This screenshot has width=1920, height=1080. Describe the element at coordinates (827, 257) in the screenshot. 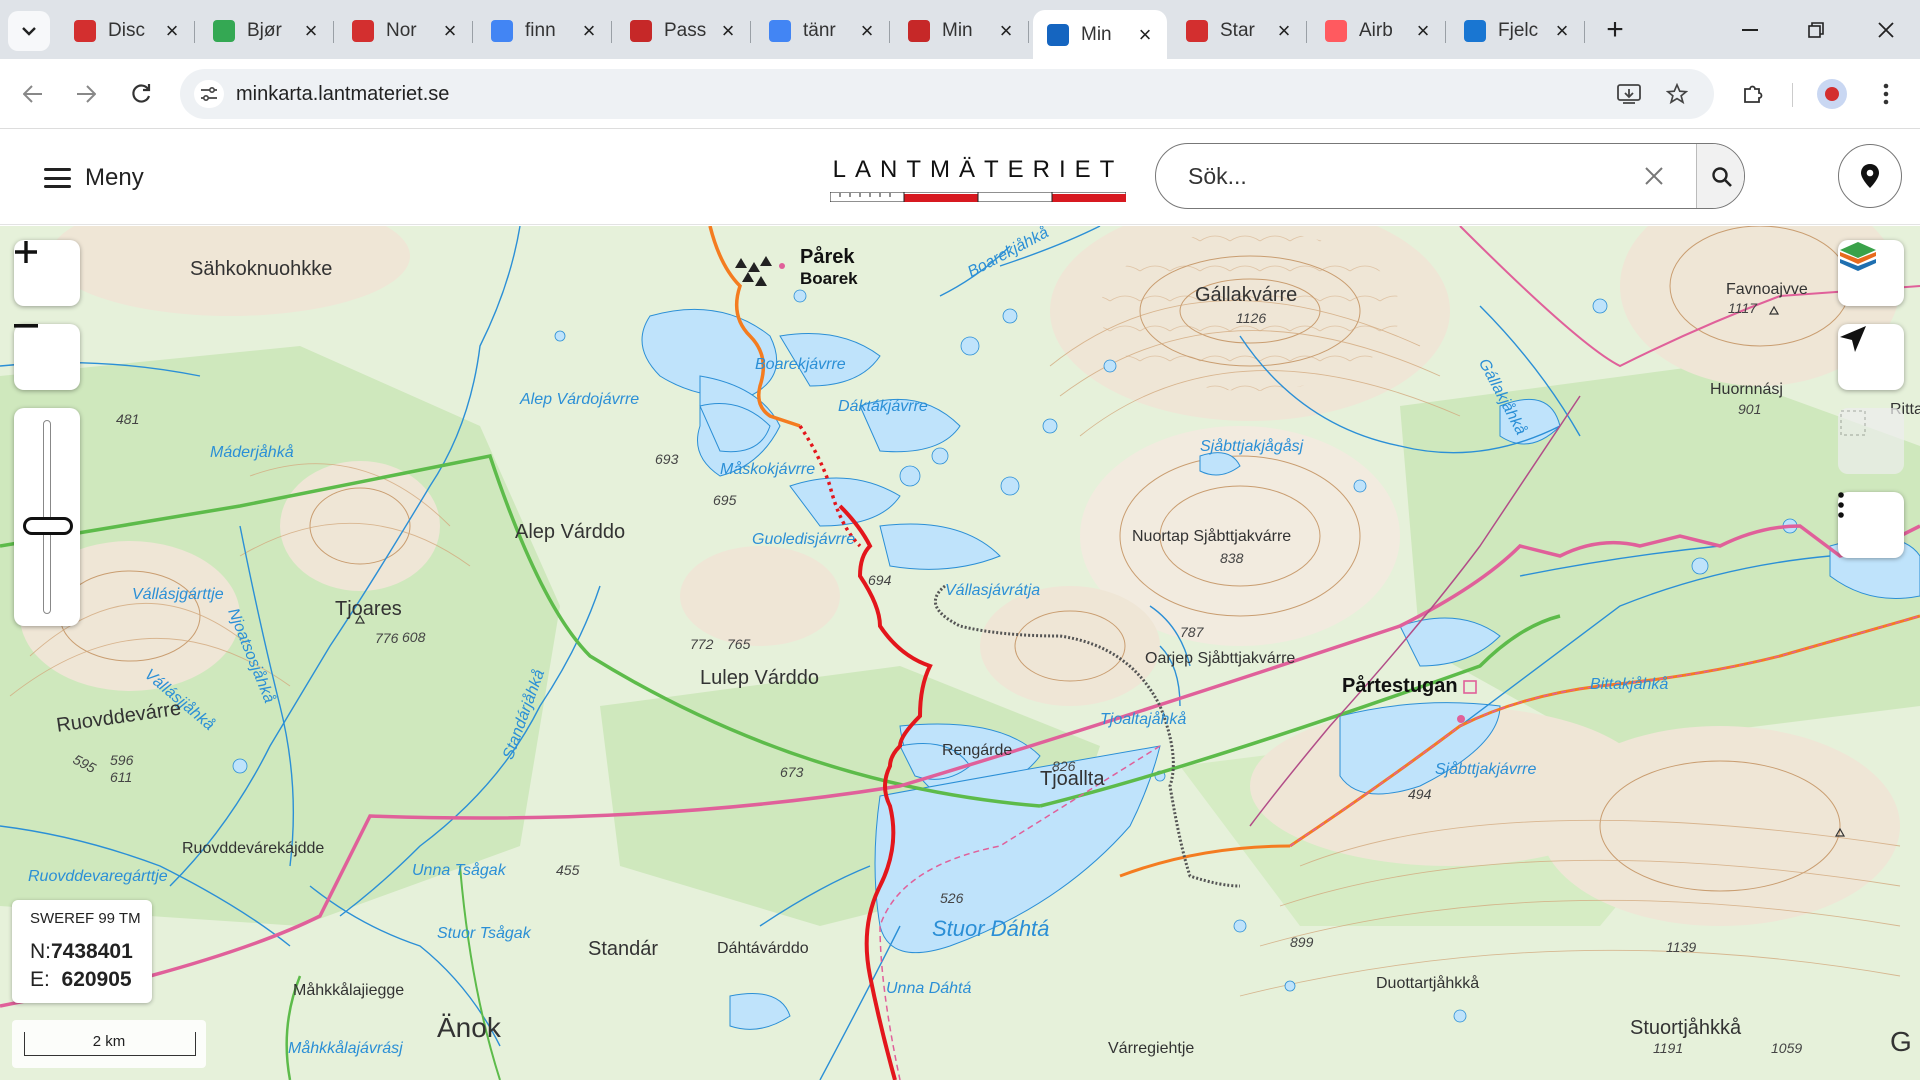

I see `map-label-settlement: Pårek` at that location.